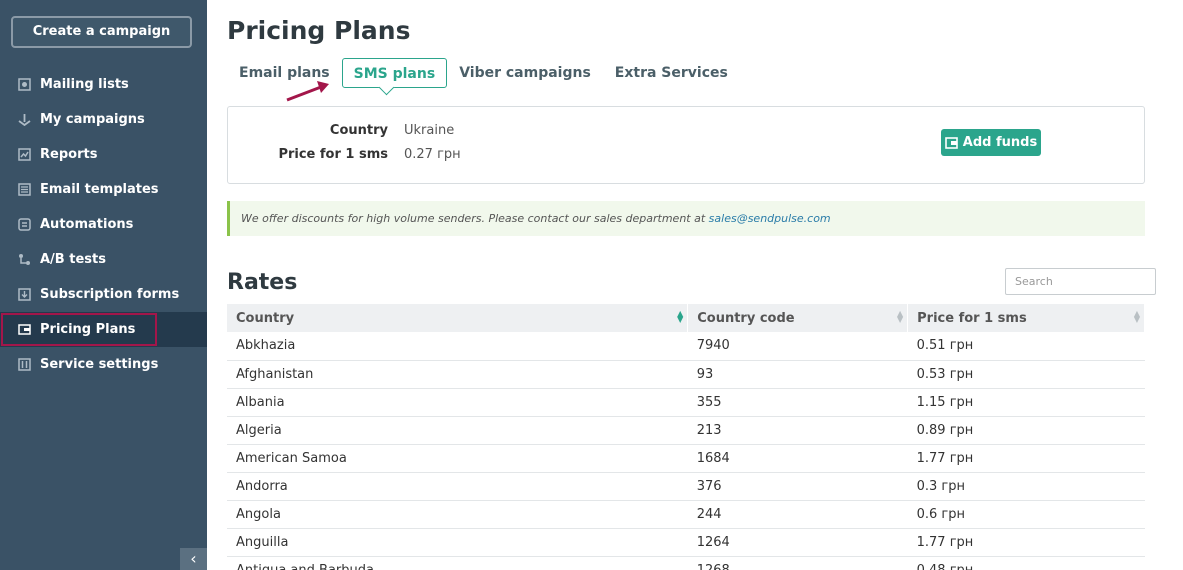  Describe the element at coordinates (69, 154) in the screenshot. I see `sidebar-item-label: Reports` at that location.